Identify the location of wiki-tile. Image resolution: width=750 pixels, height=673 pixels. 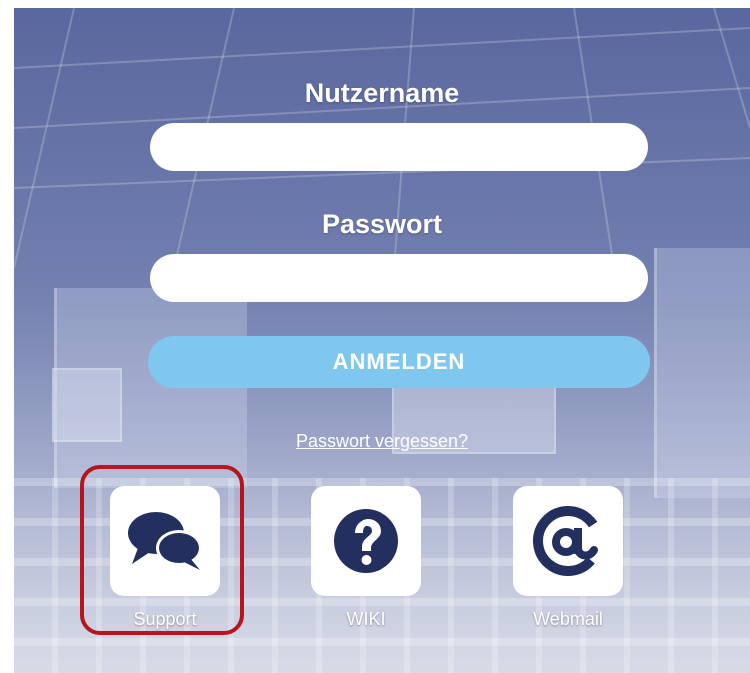
(366, 541).